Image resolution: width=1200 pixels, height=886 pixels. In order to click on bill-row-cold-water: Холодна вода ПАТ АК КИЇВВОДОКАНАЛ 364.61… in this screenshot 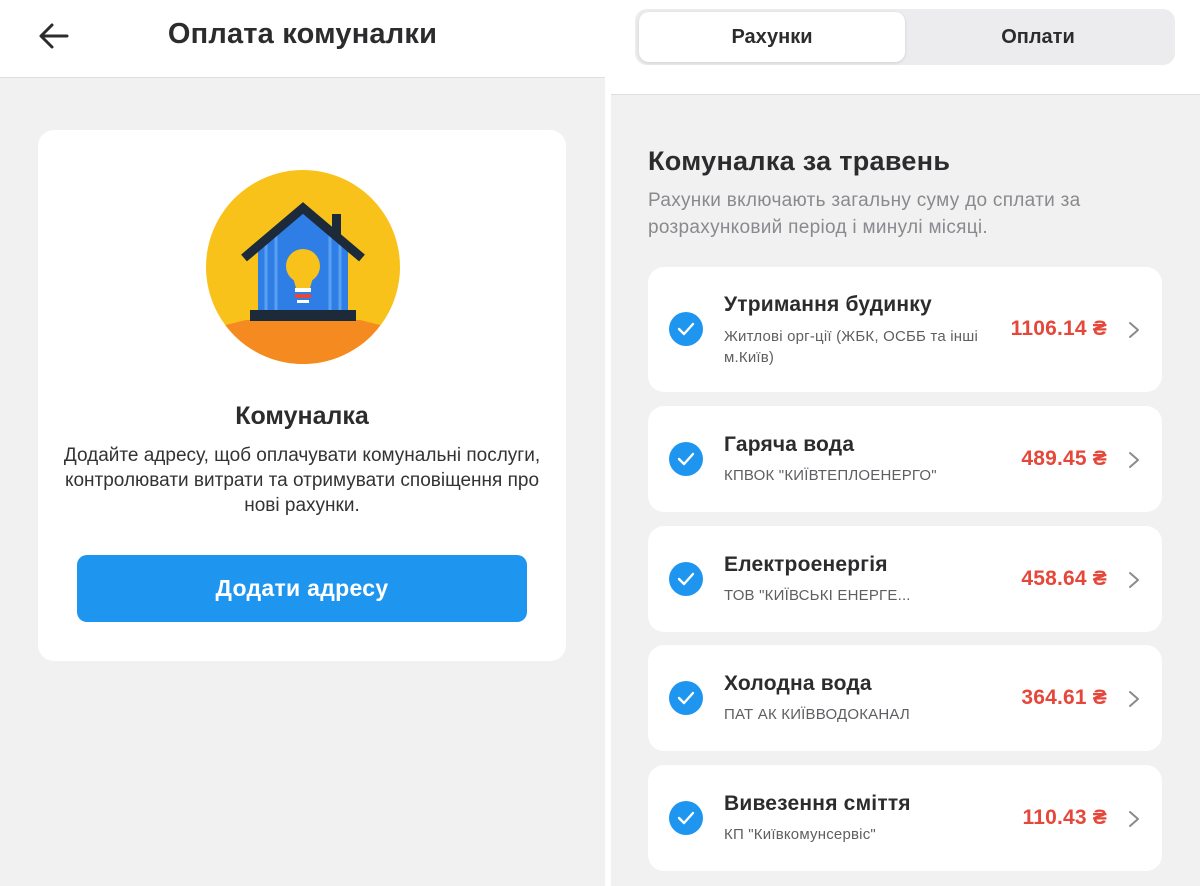, I will do `click(905, 698)`.